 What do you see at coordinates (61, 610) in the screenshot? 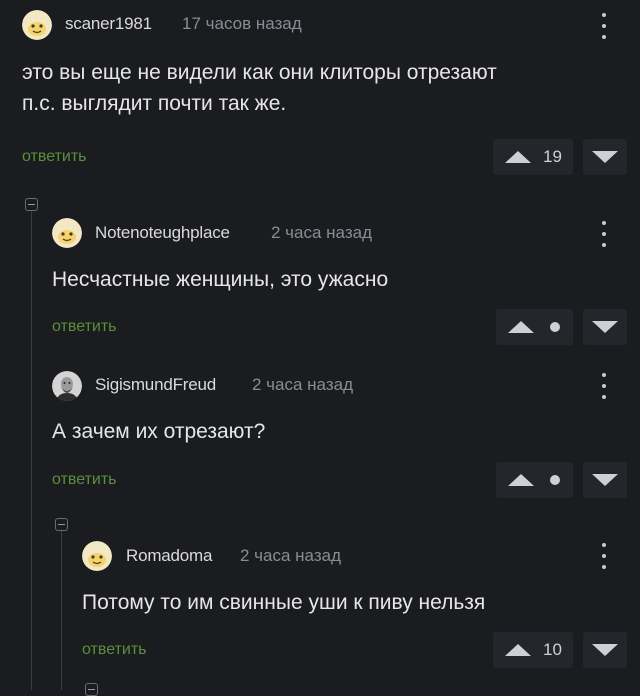
I see `thread-line-level2` at bounding box center [61, 610].